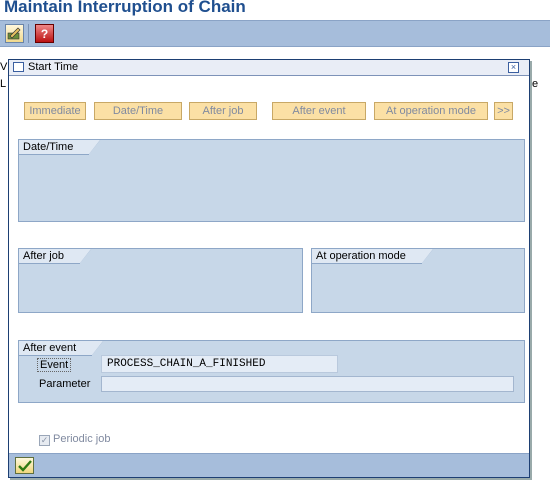 This screenshot has width=550, height=487. I want to click on periodic-job-label: Periodic job, so click(82, 439).